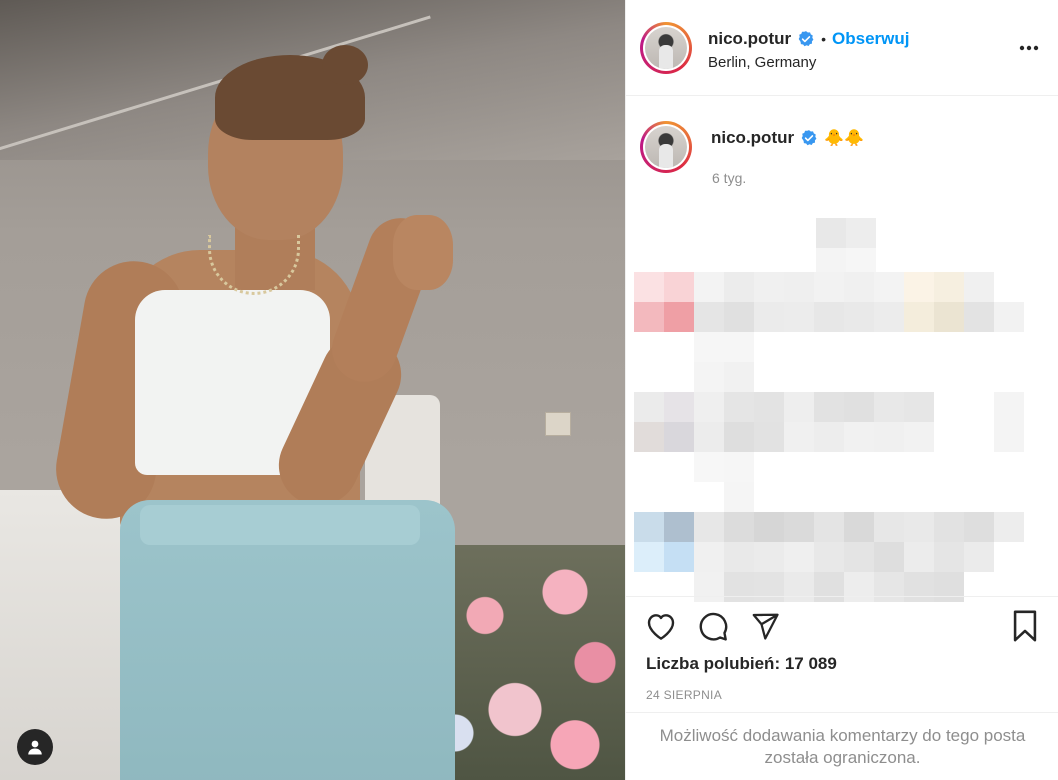 Image resolution: width=1058 pixels, height=780 pixels. What do you see at coordinates (844, 138) in the screenshot?
I see `caption-text: 🐥🐥` at bounding box center [844, 138].